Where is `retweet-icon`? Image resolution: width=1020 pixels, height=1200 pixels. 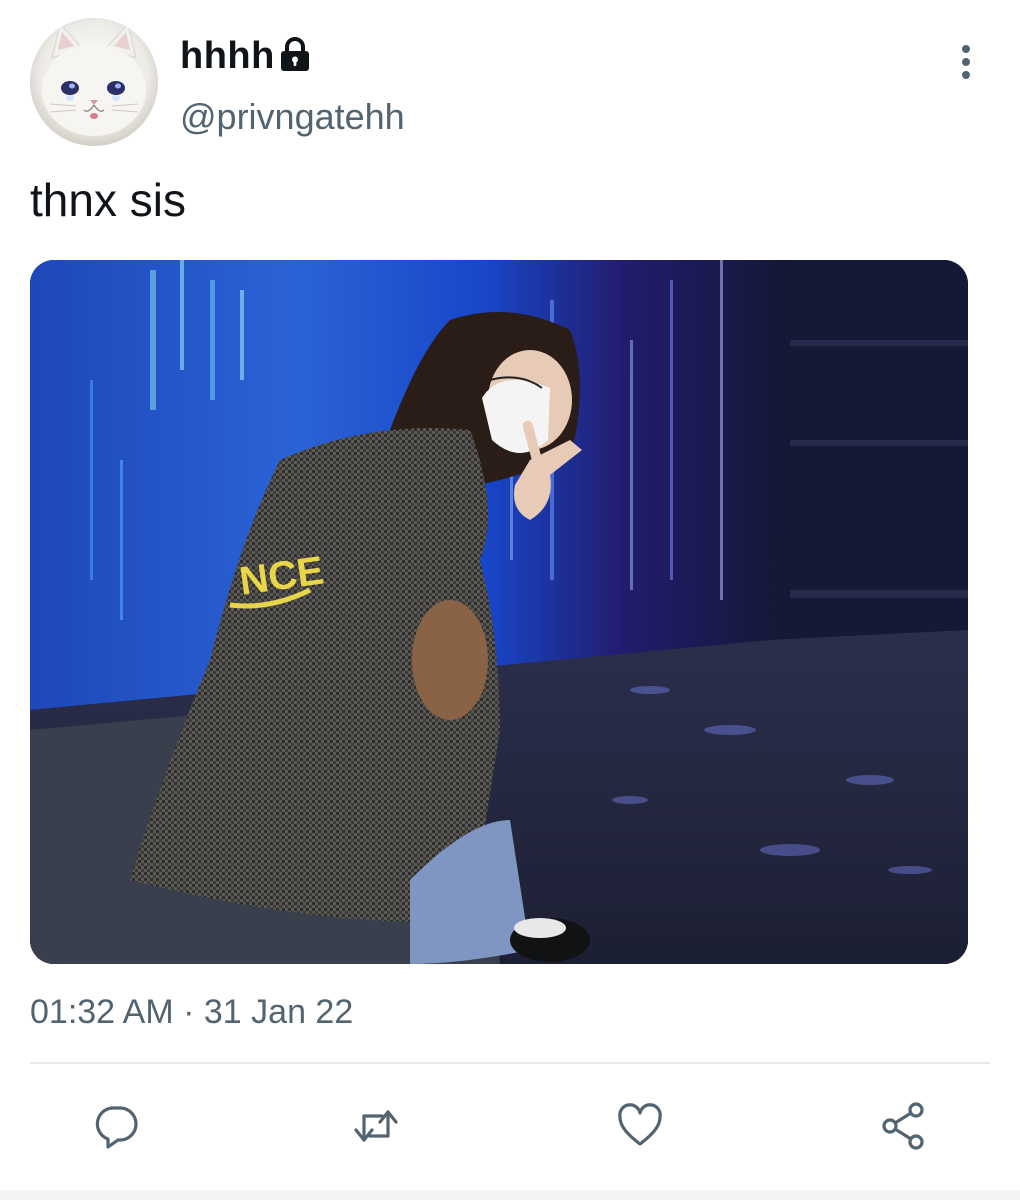 retweet-icon is located at coordinates (376, 1126).